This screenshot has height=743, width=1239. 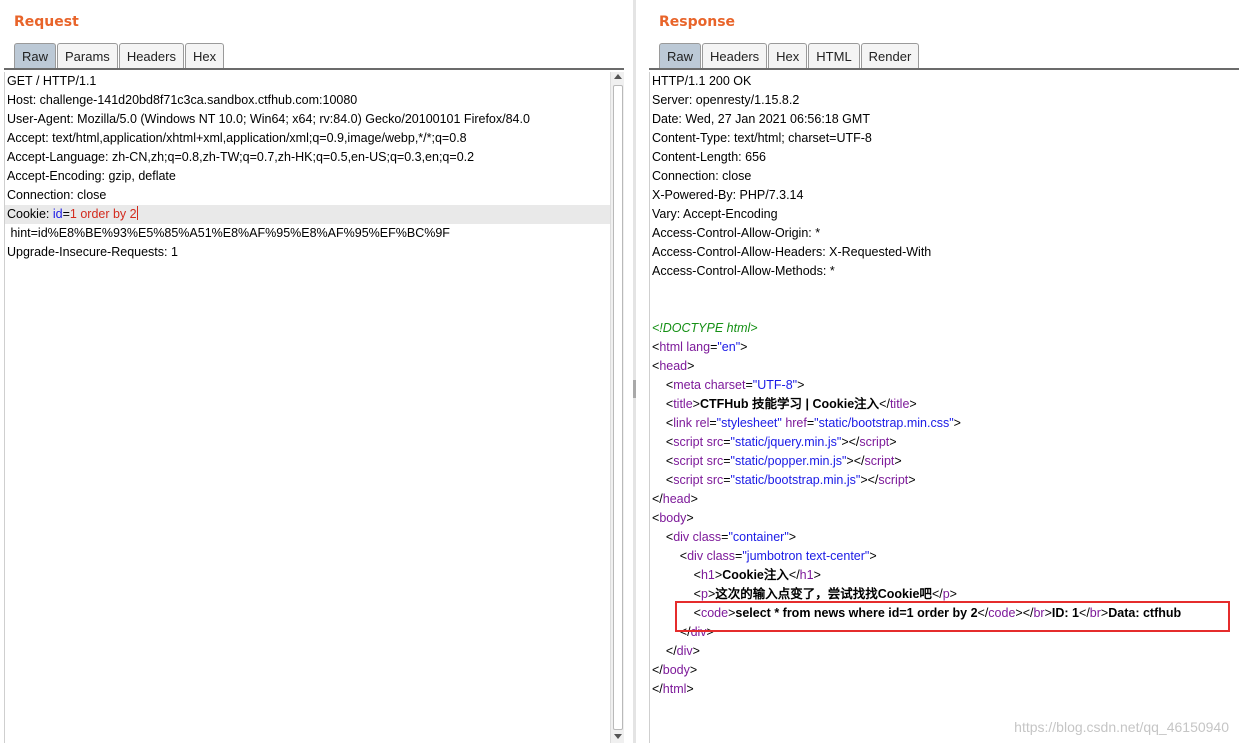 I want to click on title-text: CTFHub 技能学习 | Cookie注入, so click(x=789, y=404).